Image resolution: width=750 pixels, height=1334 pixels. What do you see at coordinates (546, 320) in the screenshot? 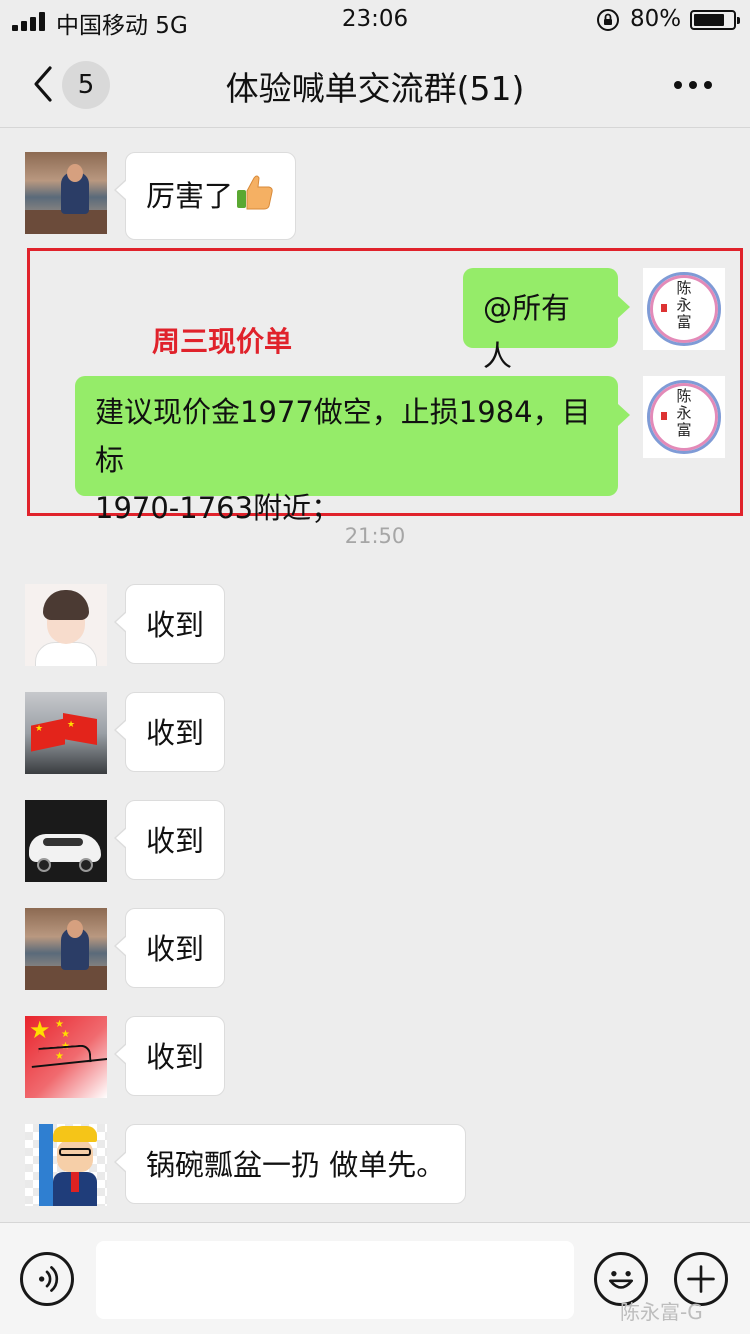
I see `message-bubble: @所有人` at bounding box center [546, 320].